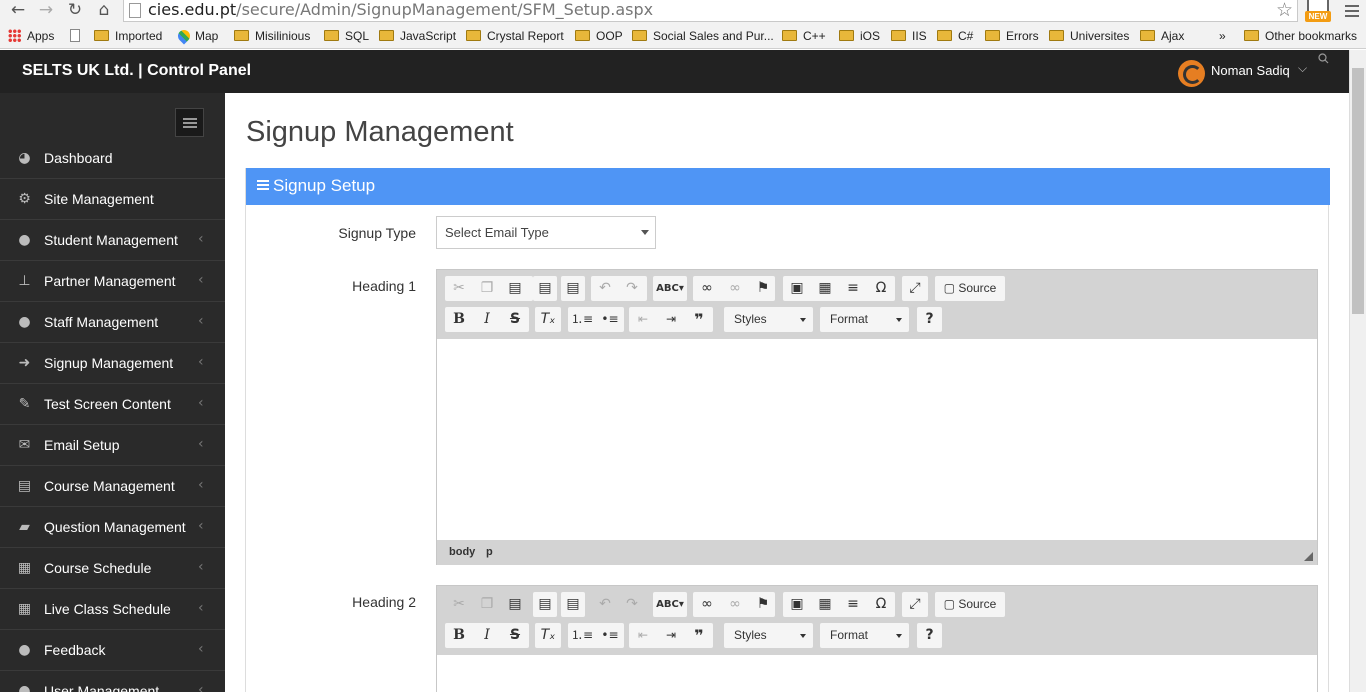 The width and height of the screenshot is (1366, 692). I want to click on sidebar-item-feedback: ● Feedback ‹, so click(112, 650).